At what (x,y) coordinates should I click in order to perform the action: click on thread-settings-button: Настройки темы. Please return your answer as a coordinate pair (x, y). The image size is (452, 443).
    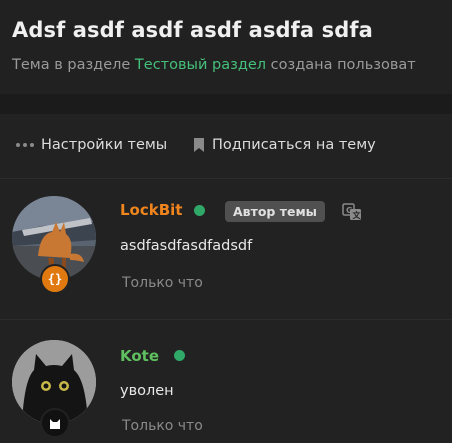
    Looking at the image, I should click on (91, 145).